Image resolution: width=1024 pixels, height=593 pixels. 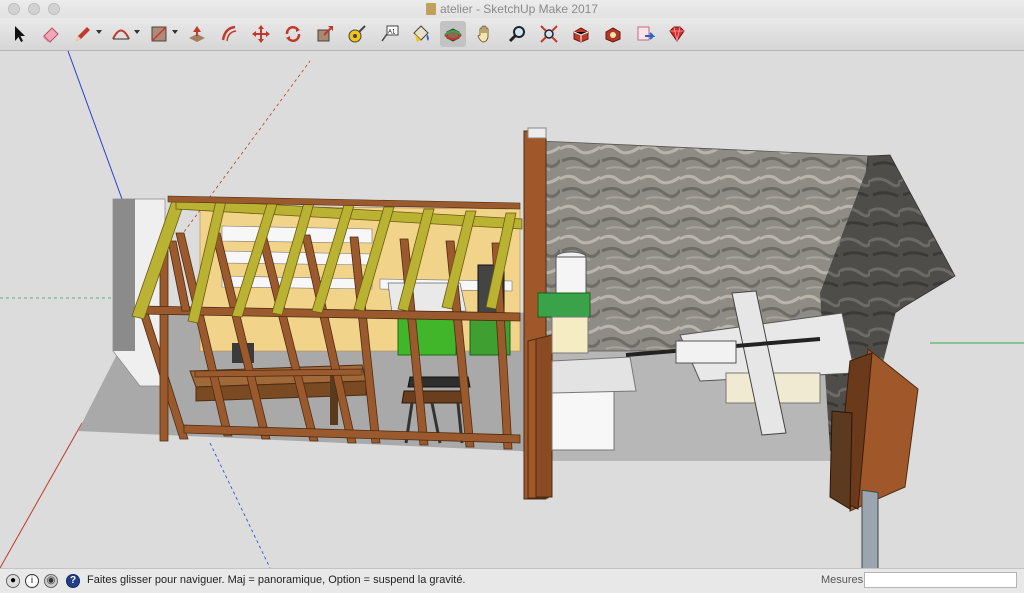 I want to click on window-title: atelier - SketchUp Make 2017, so click(x=519, y=9).